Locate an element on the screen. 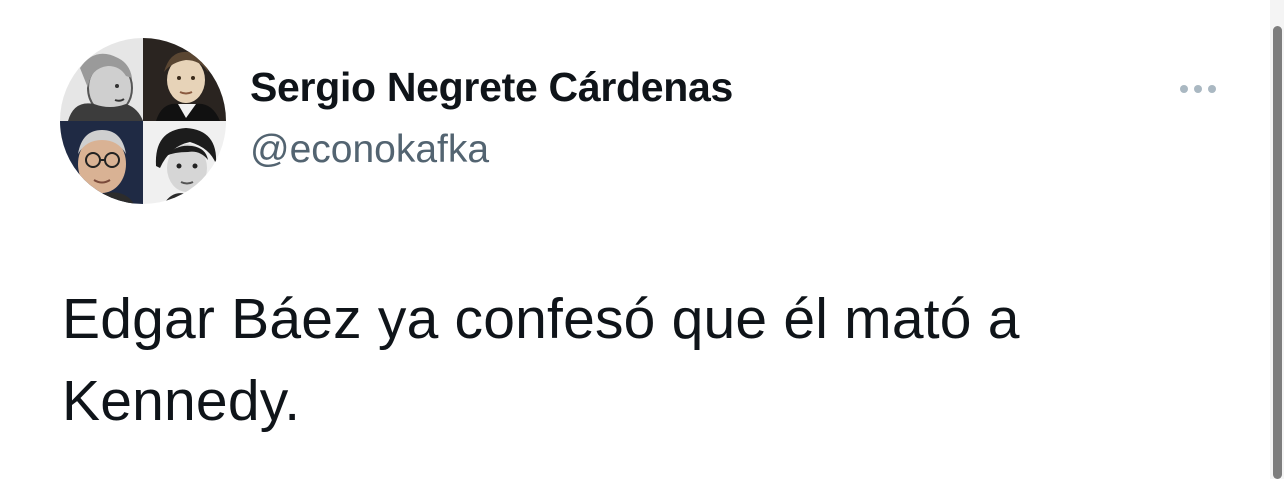  avatar-collage-icon is located at coordinates (143, 121).